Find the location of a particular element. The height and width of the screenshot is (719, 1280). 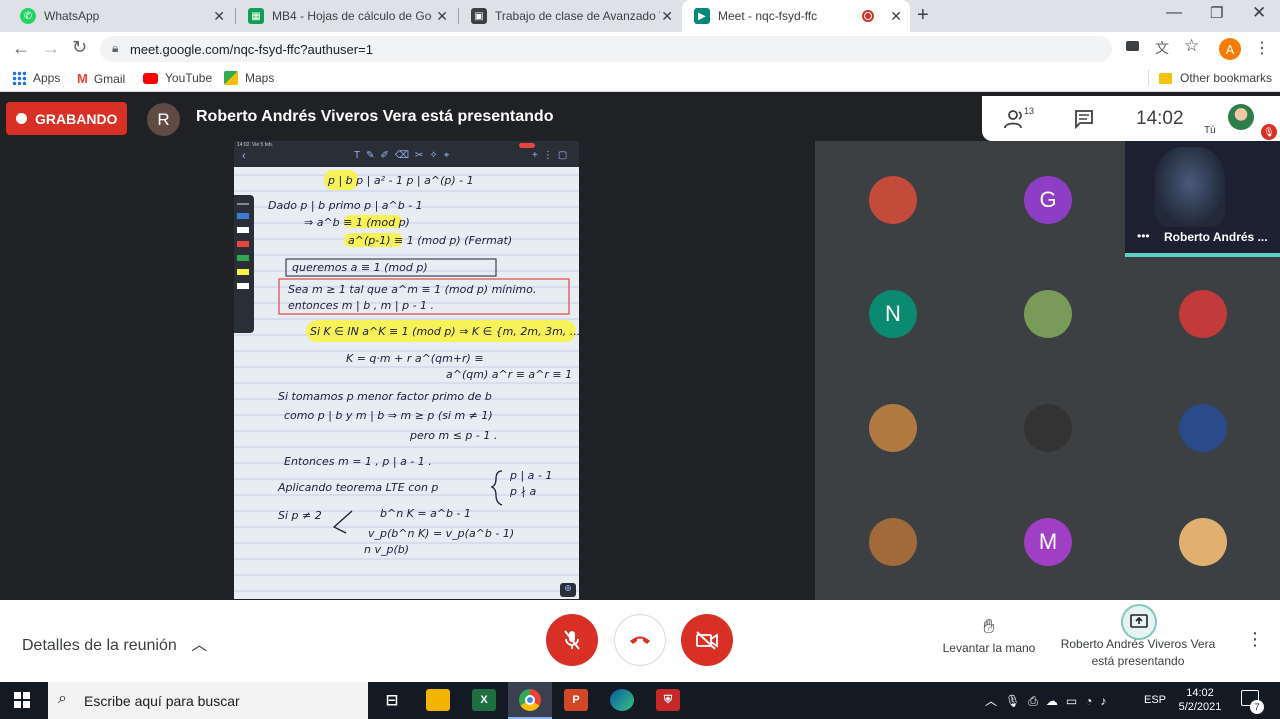

menu-kebab-icon: ⋮ is located at coordinates (1262, 48).